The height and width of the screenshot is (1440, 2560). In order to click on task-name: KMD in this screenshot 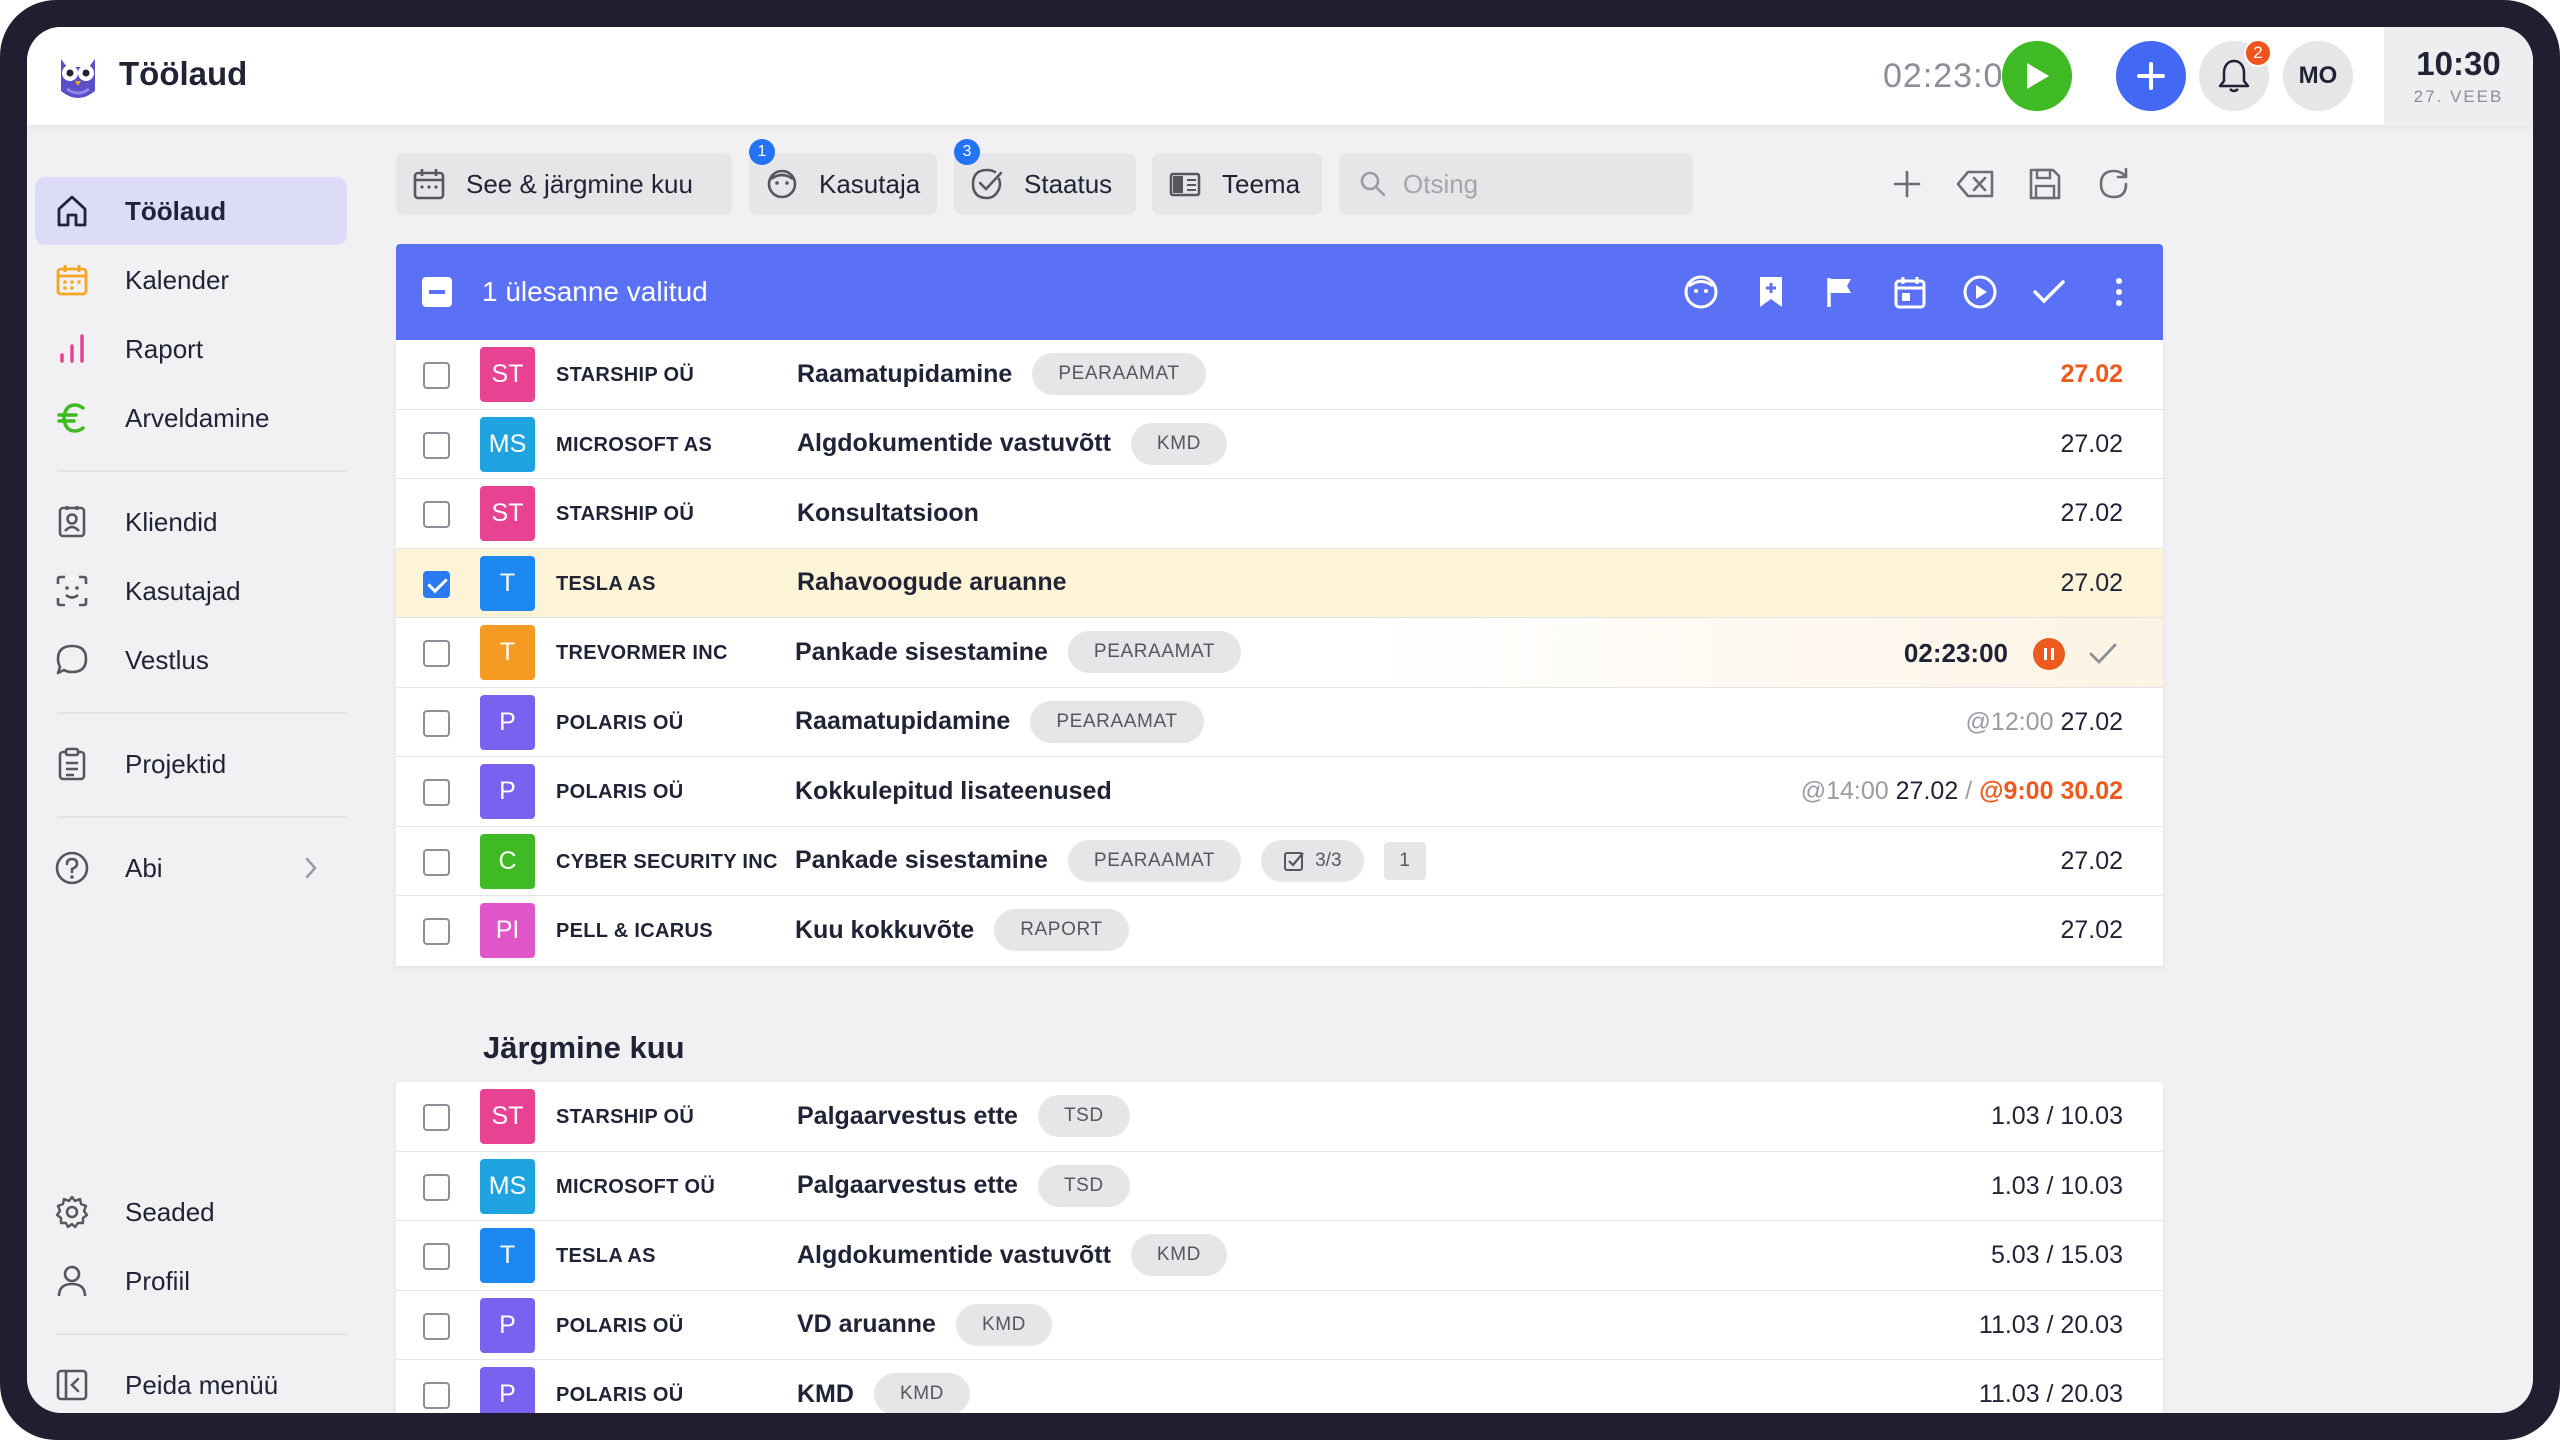, I will do `click(825, 1394)`.